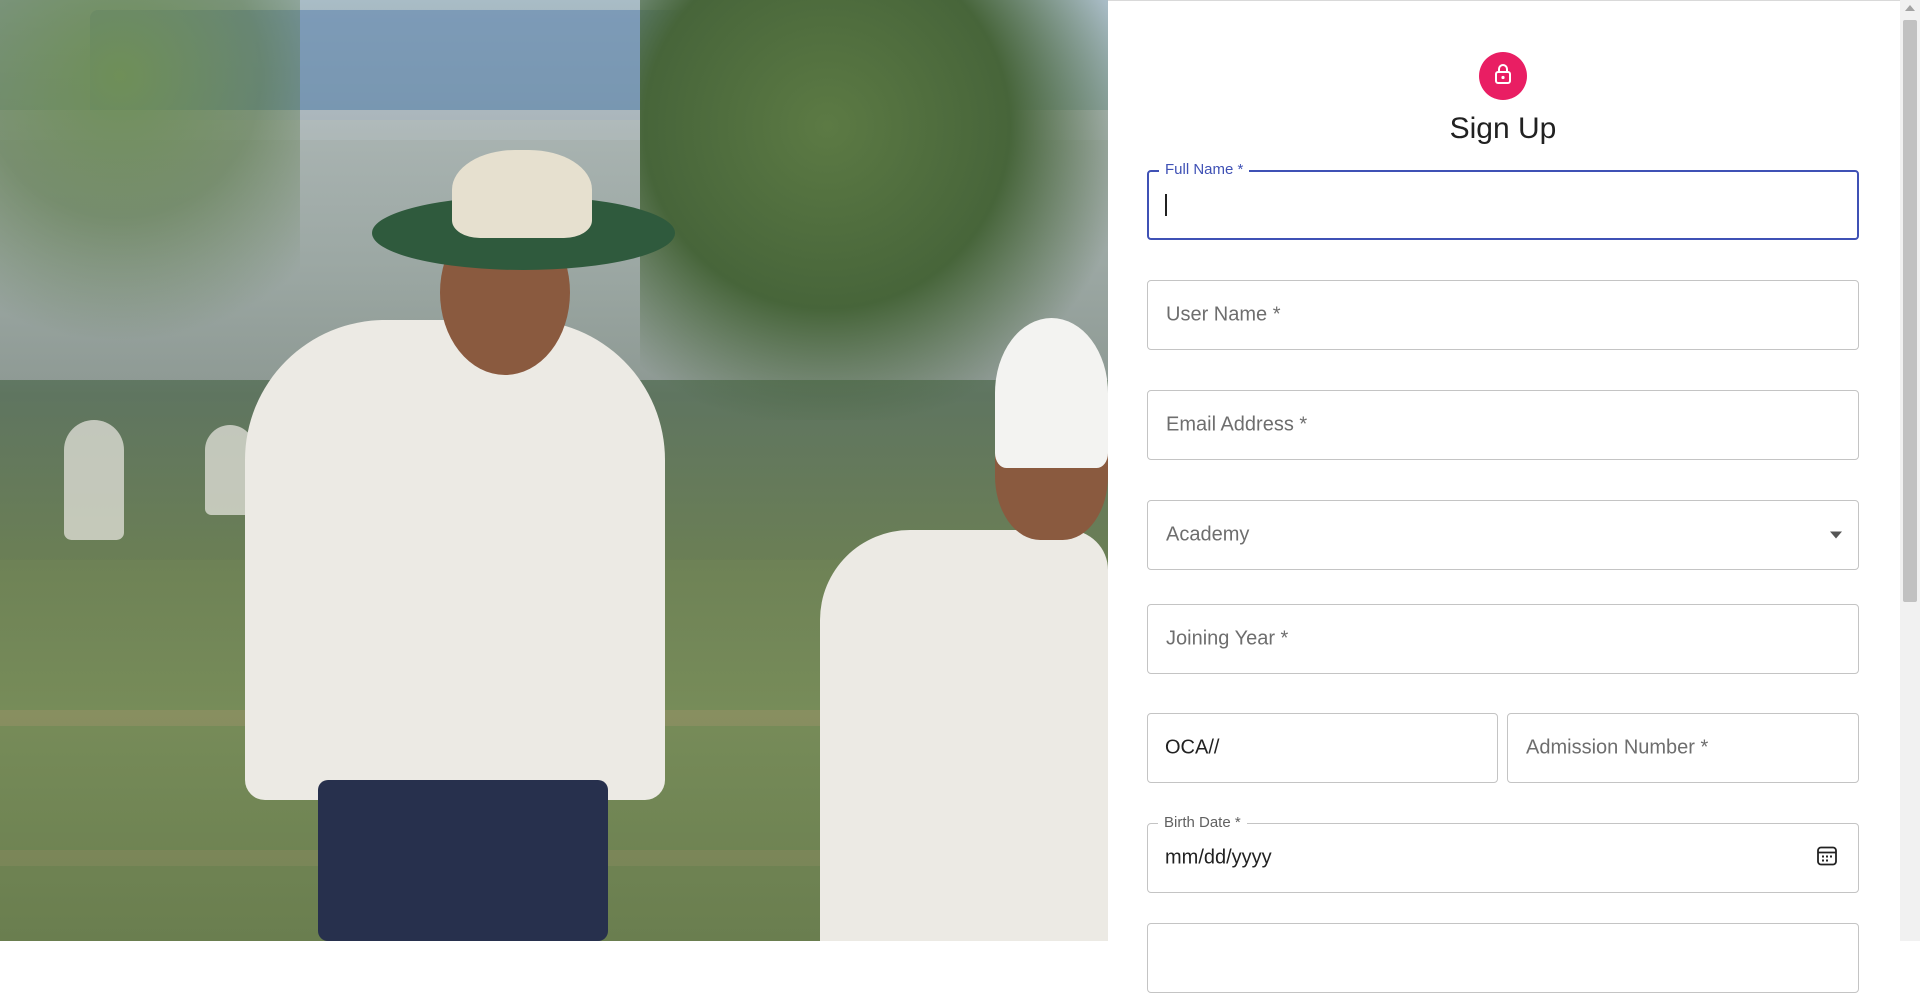  I want to click on scrollbar, so click(1910, 470).